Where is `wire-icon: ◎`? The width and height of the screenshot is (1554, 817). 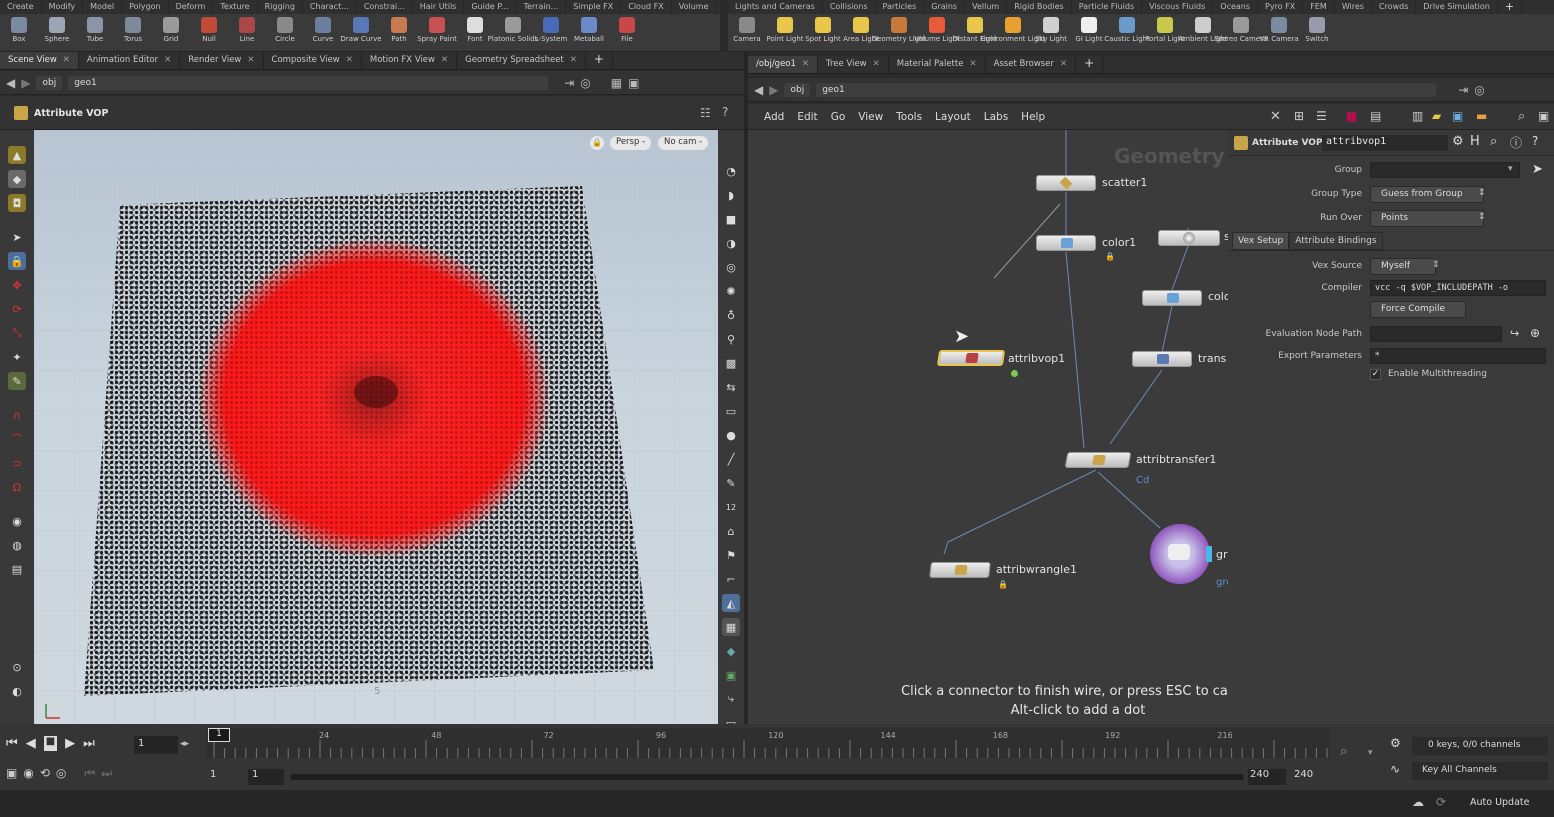
wire-icon: ◎ is located at coordinates (731, 267).